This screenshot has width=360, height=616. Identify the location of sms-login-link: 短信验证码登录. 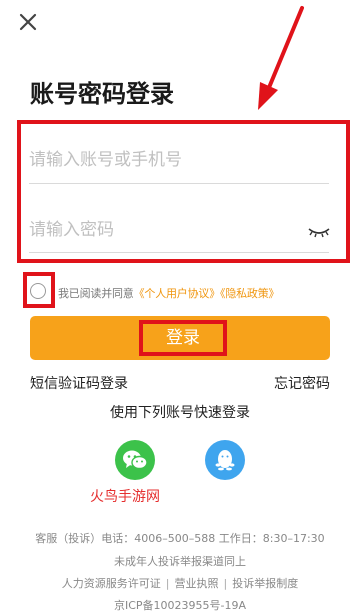
(79, 383).